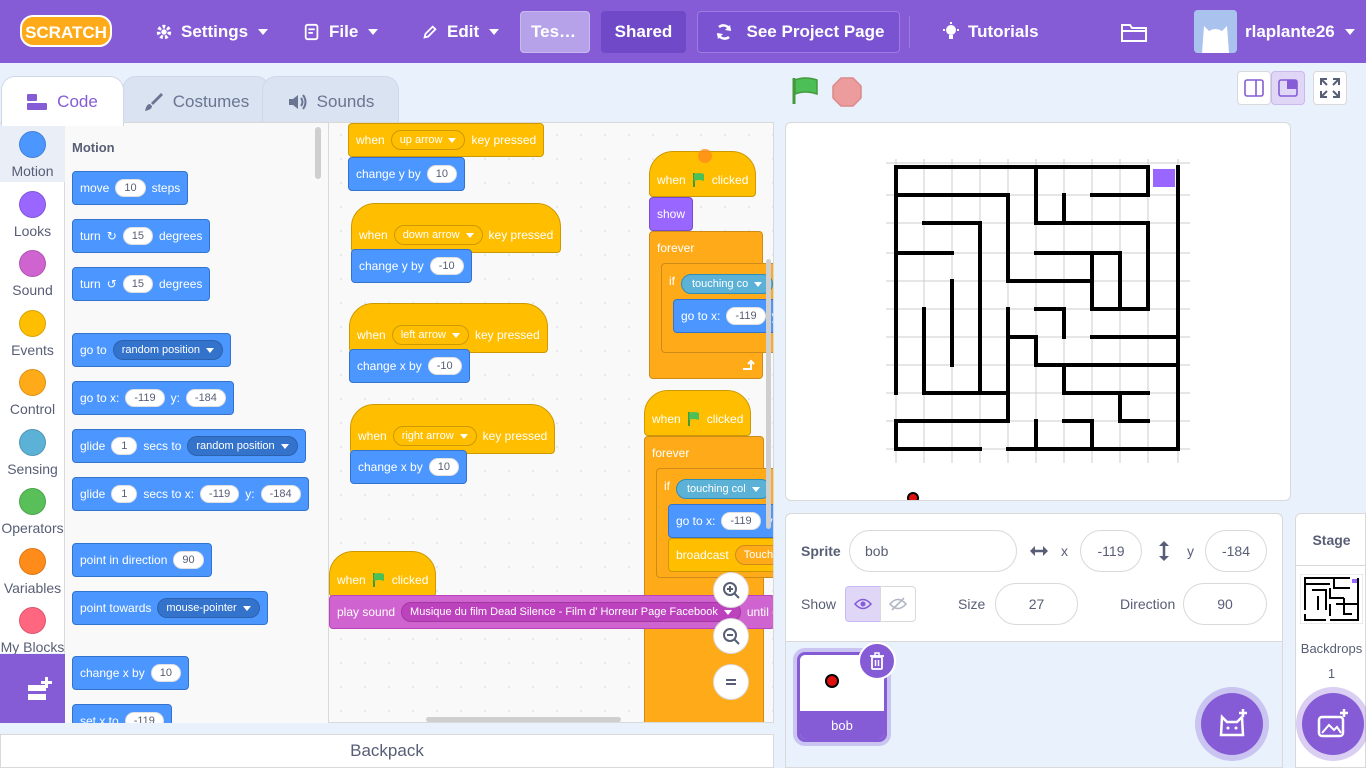 The image size is (1366, 768). I want to click on glide-to-block: glide 1 secs to random position, so click(189, 446).